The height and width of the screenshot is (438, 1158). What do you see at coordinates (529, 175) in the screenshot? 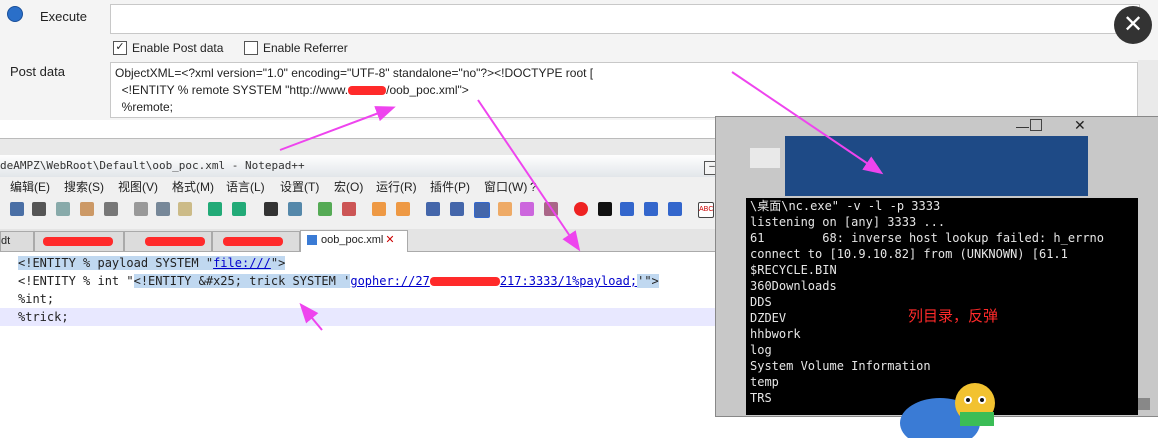
I see `arrow-to-editor` at bounding box center [529, 175].